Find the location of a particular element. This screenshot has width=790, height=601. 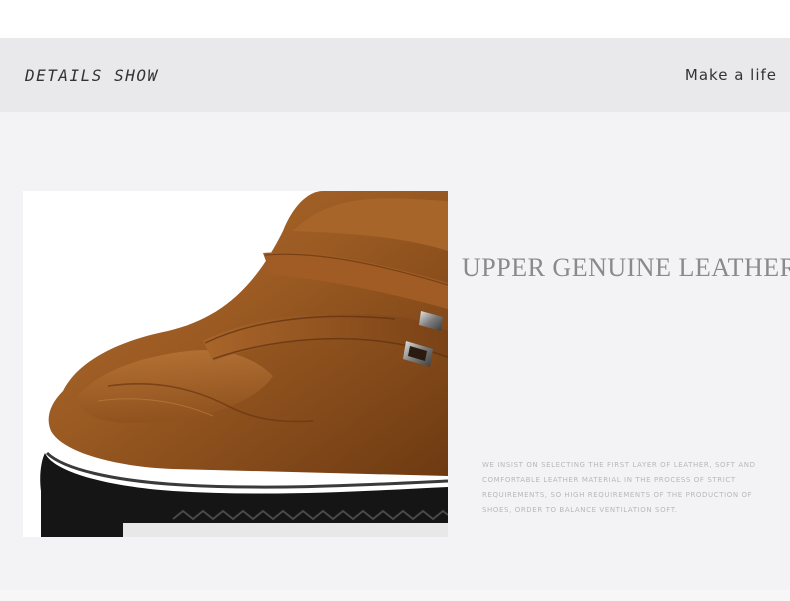

footer-strip is located at coordinates (395, 595).